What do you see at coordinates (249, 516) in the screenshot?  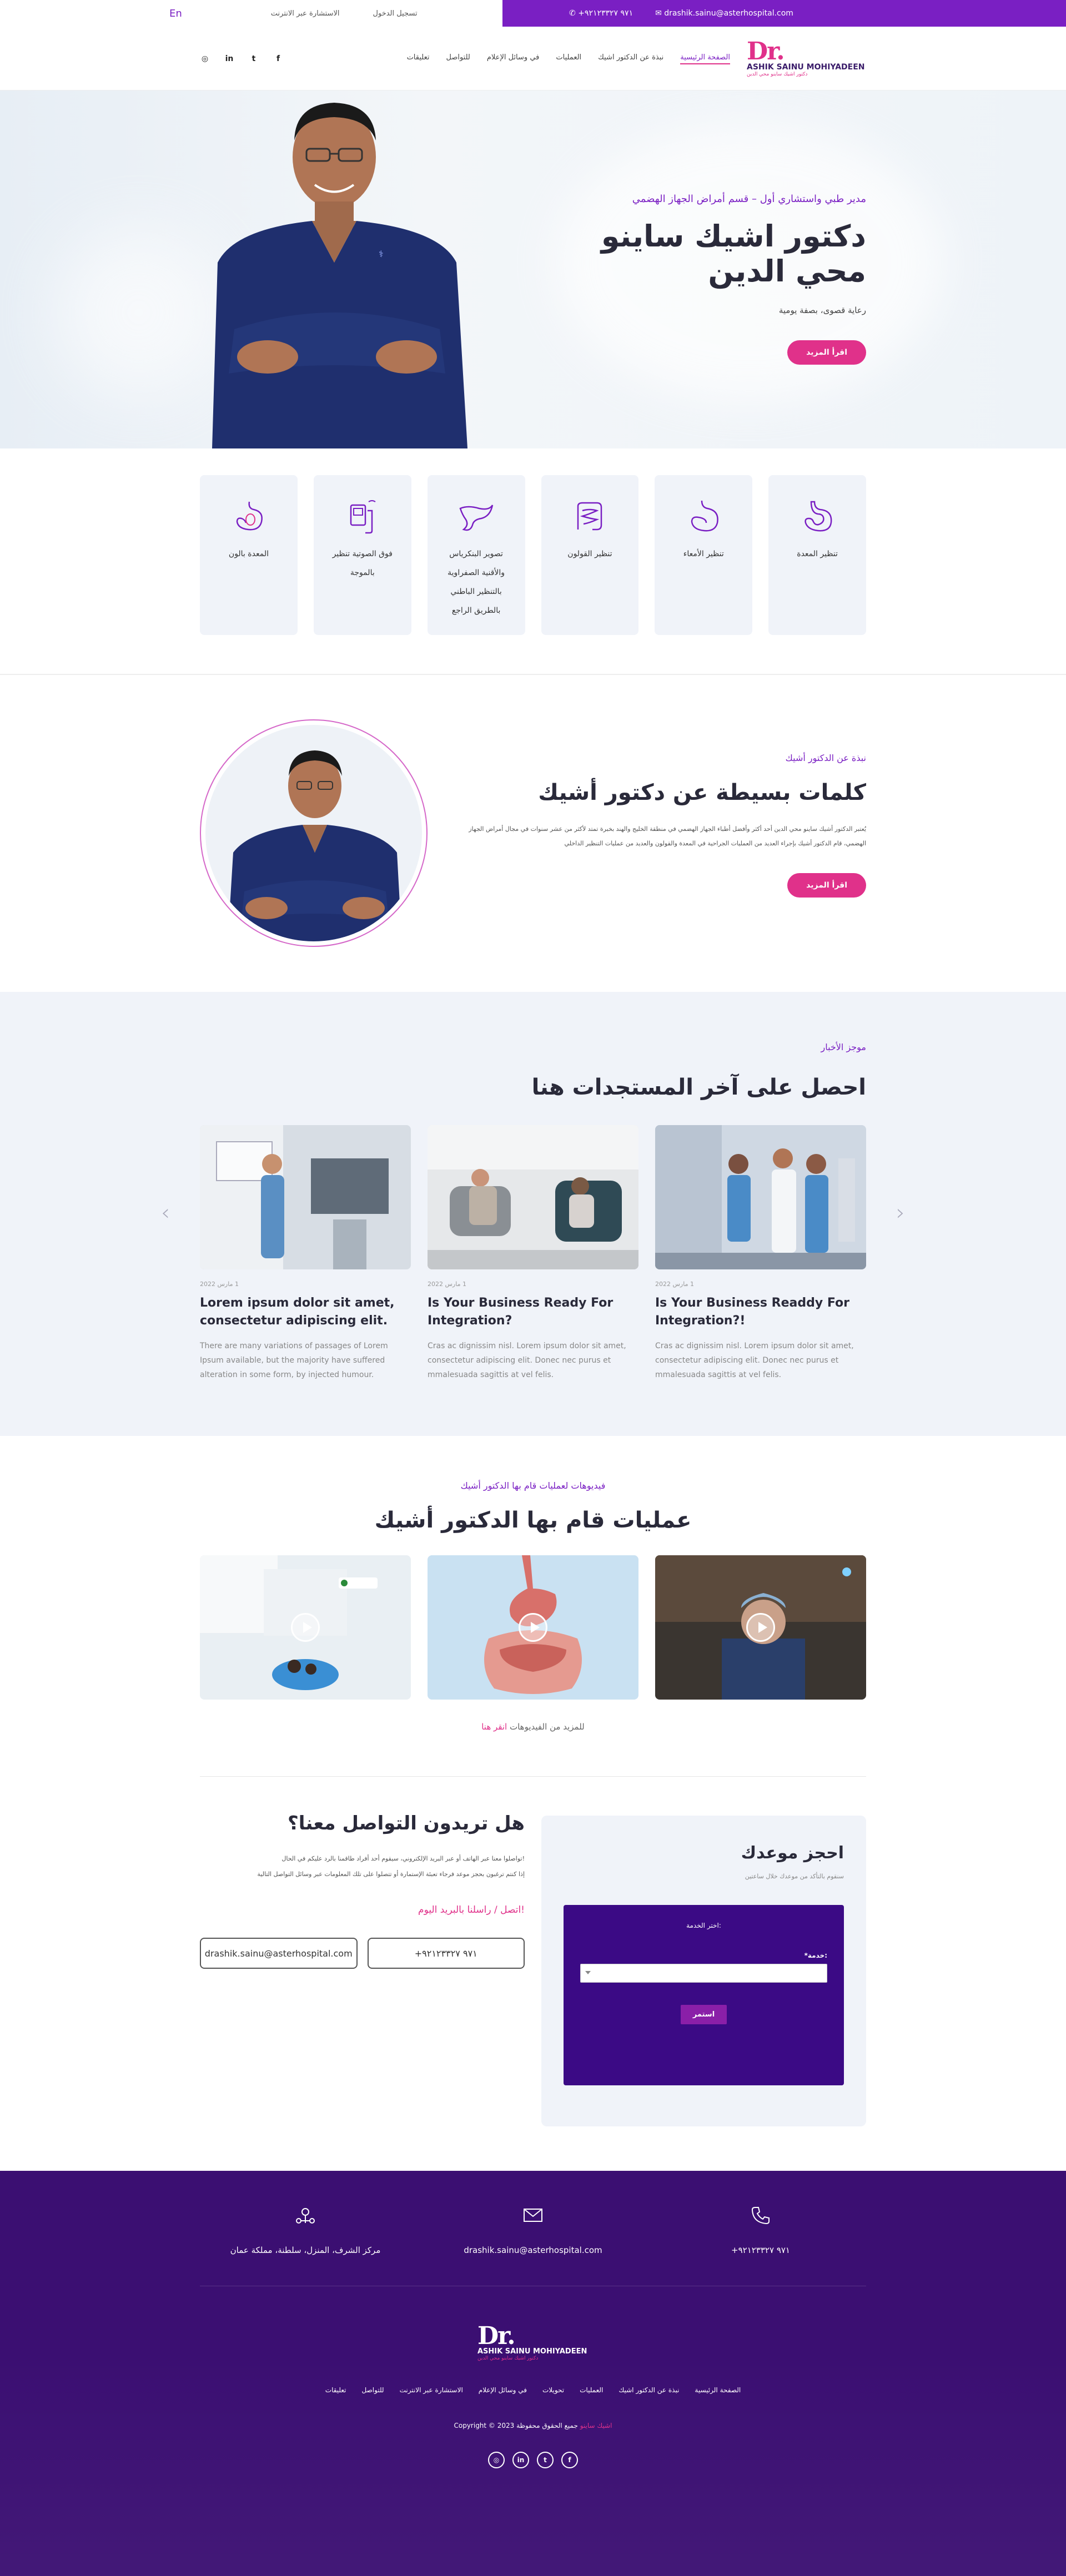 I see `balloon-icon` at bounding box center [249, 516].